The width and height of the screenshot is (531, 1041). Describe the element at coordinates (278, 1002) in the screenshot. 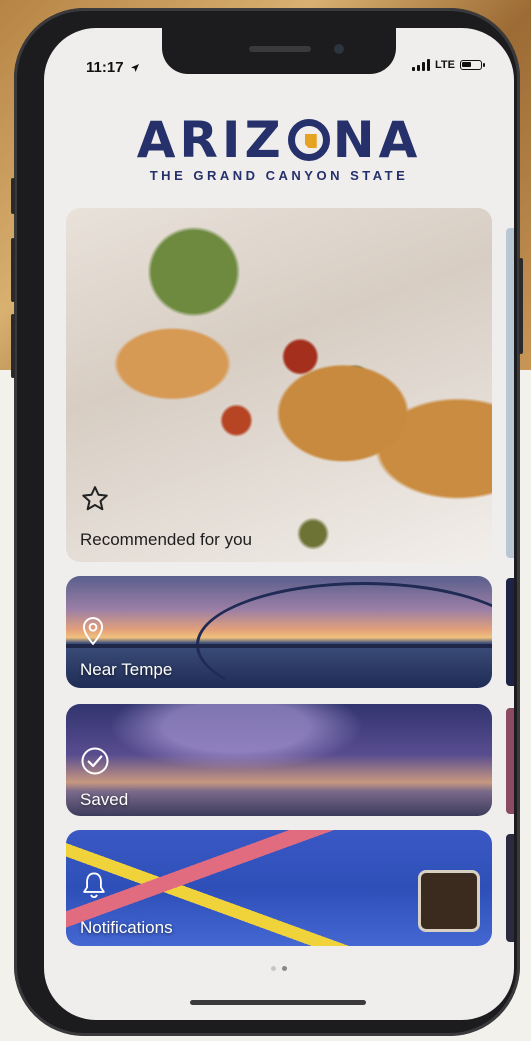

I see `home-indicator` at that location.